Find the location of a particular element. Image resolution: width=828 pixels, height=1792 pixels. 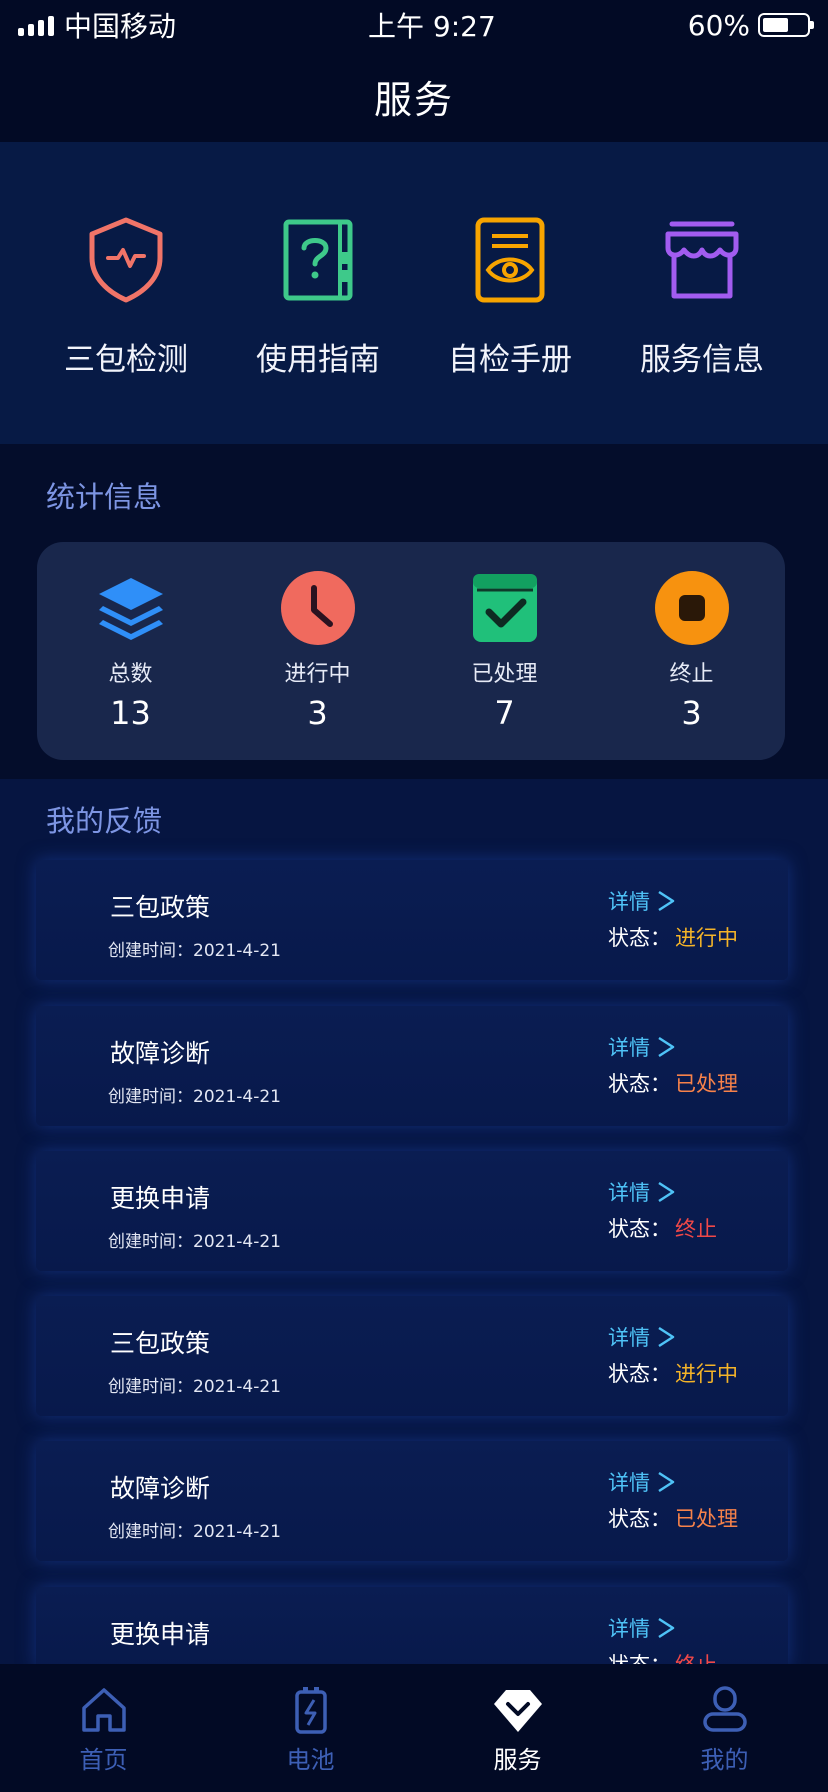

stat-label: 终止 is located at coordinates (691, 674).